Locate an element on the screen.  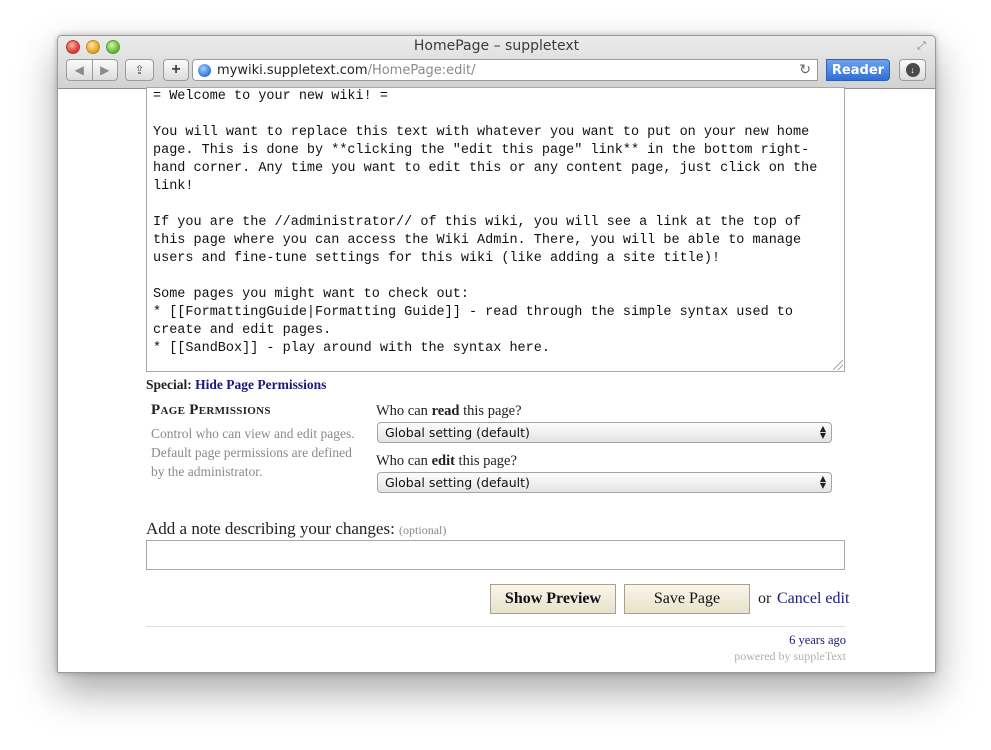
download-icon: ↓ is located at coordinates (912, 70).